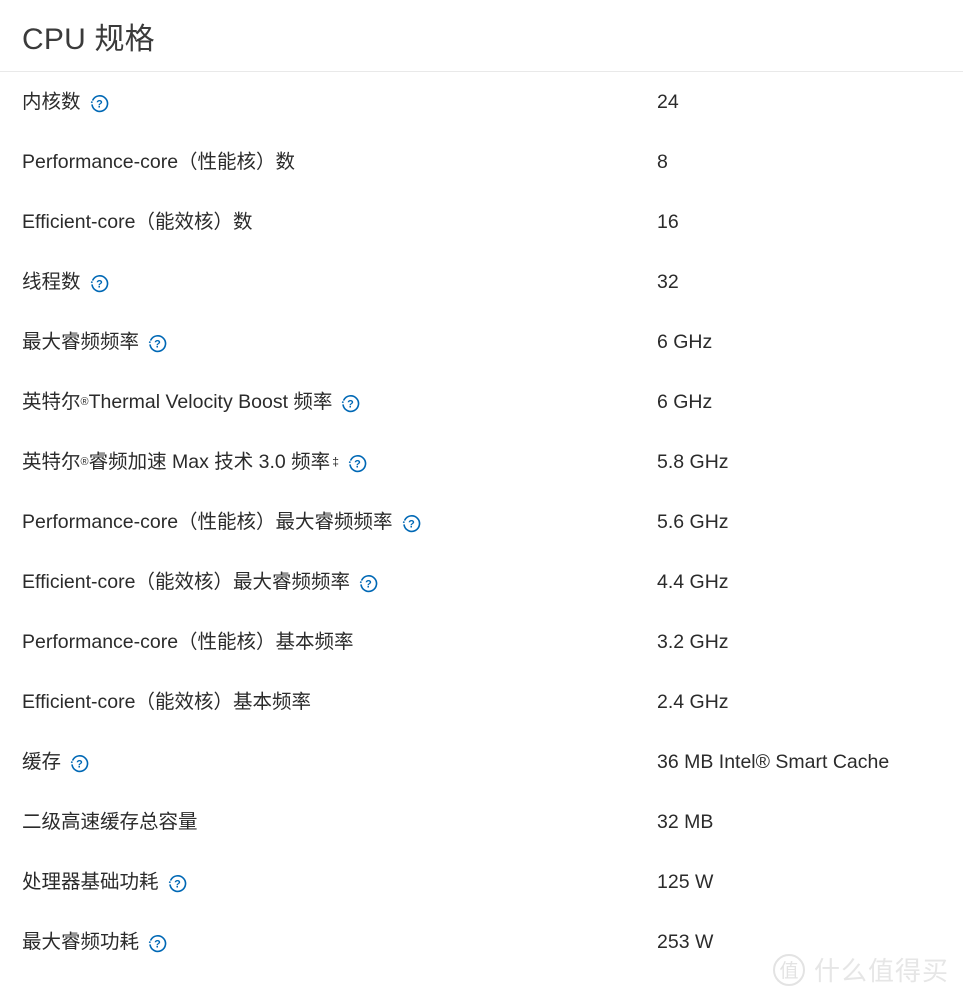 This screenshot has width=963, height=1000. What do you see at coordinates (481, 282) in the screenshot?
I see `spec-row: 线程数? 32` at bounding box center [481, 282].